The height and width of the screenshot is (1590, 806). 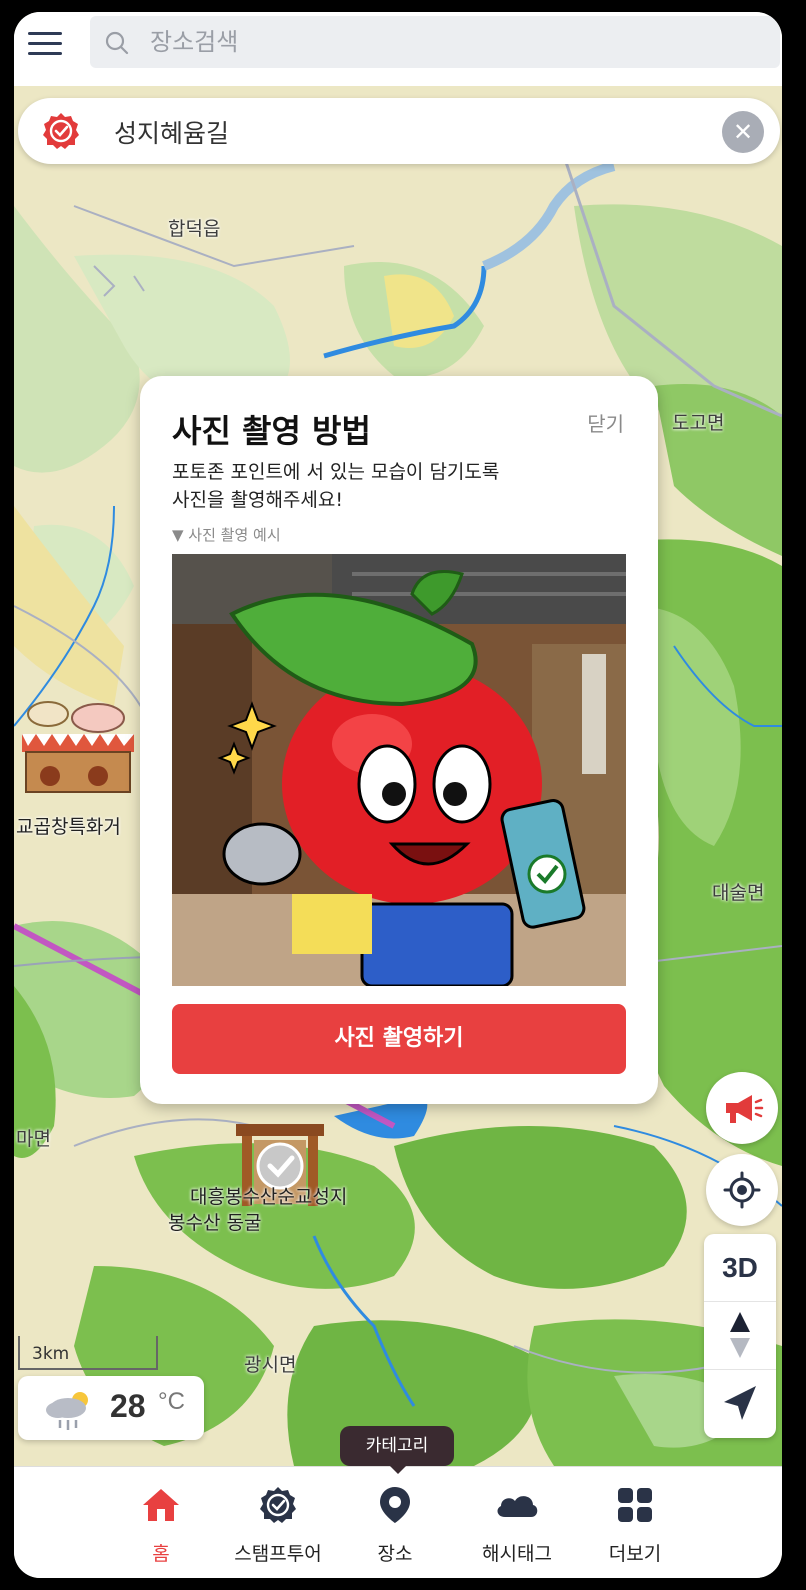 What do you see at coordinates (117, 43) in the screenshot?
I see `search-icon` at bounding box center [117, 43].